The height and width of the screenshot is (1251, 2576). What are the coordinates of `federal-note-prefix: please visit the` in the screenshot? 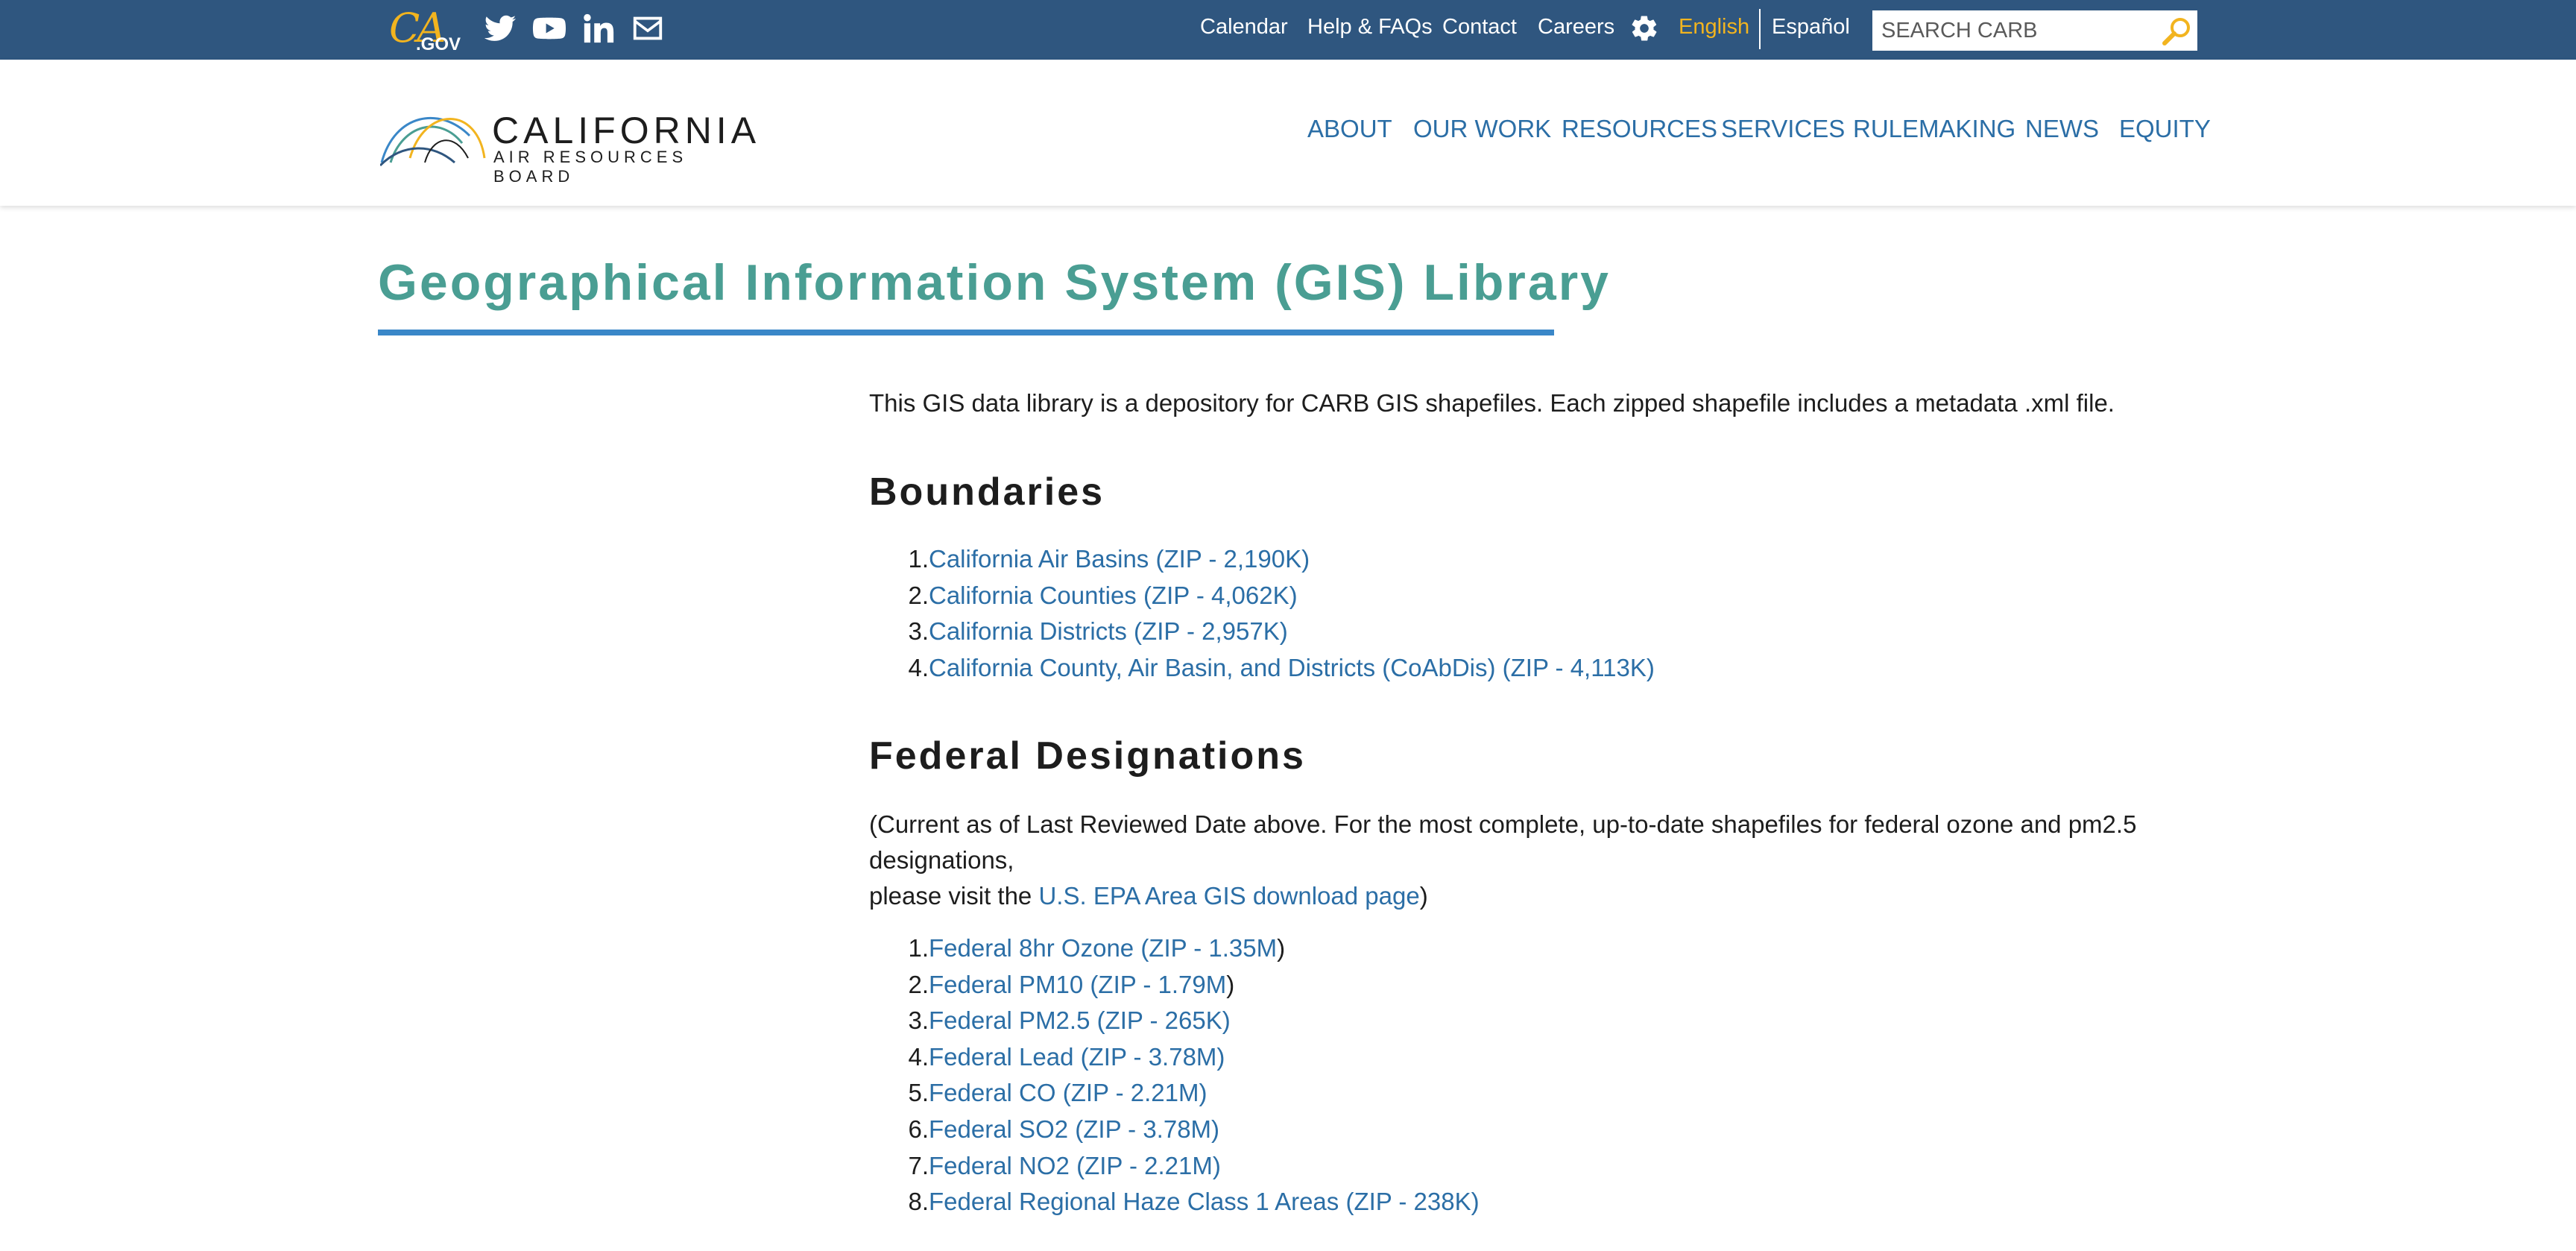 It's located at (954, 896).